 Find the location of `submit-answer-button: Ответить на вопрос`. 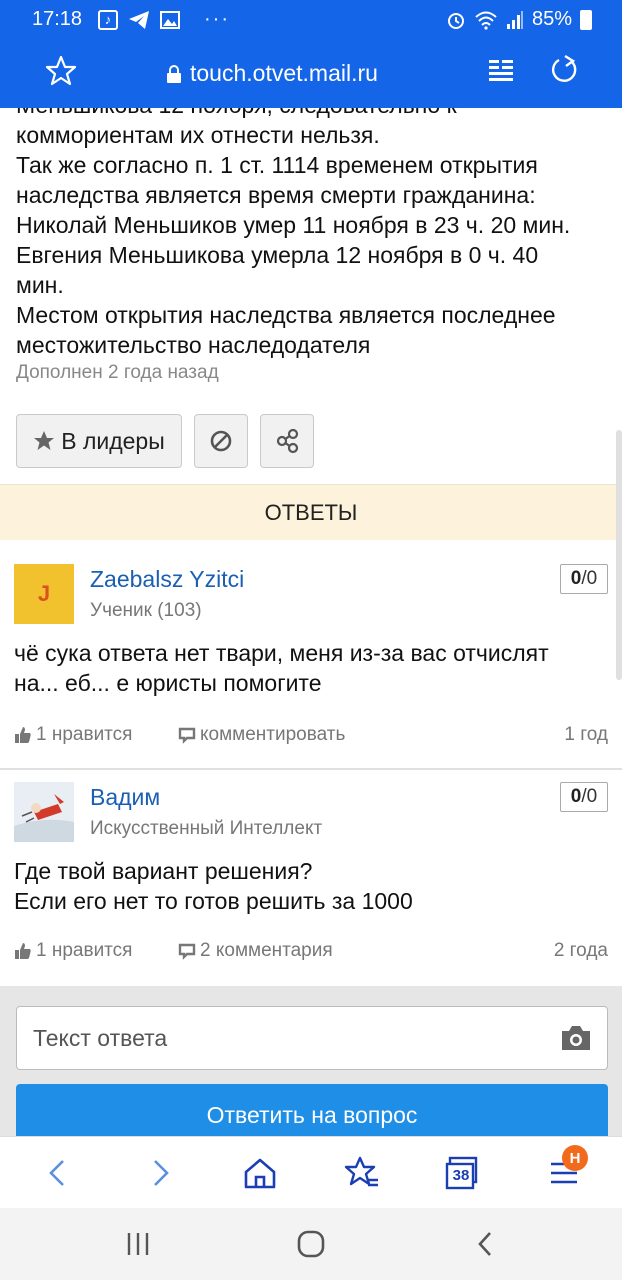

submit-answer-button: Ответить на вопрос is located at coordinates (312, 1110).